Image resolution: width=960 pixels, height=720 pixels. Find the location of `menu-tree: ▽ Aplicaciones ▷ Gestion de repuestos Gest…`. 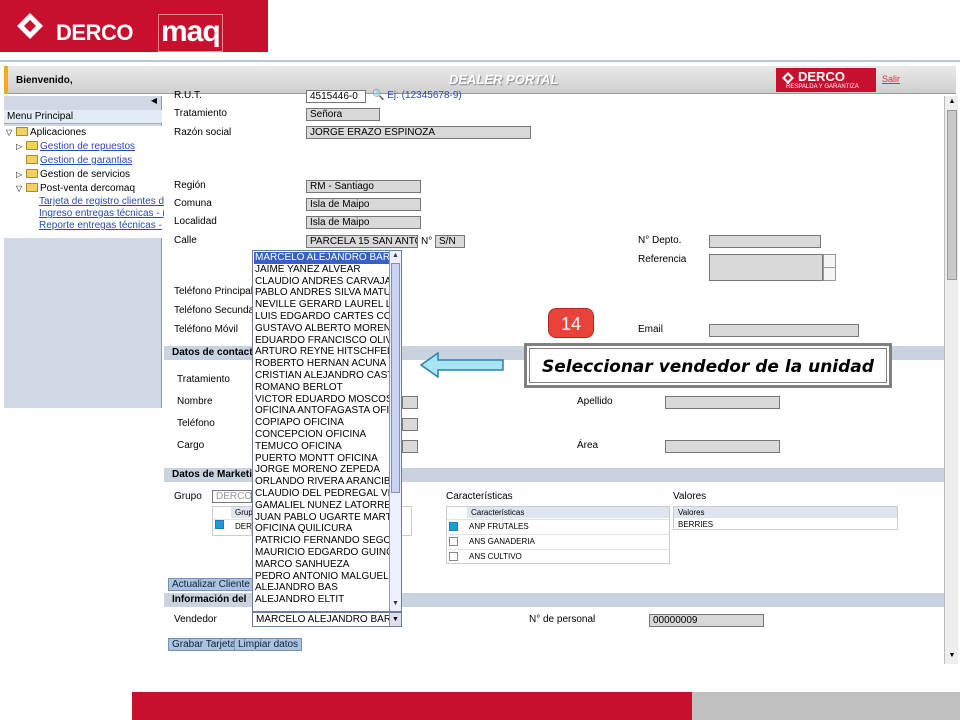

menu-tree: ▽ Aplicaciones ▷ Gestion de repuestos Gest… is located at coordinates (85, 182).